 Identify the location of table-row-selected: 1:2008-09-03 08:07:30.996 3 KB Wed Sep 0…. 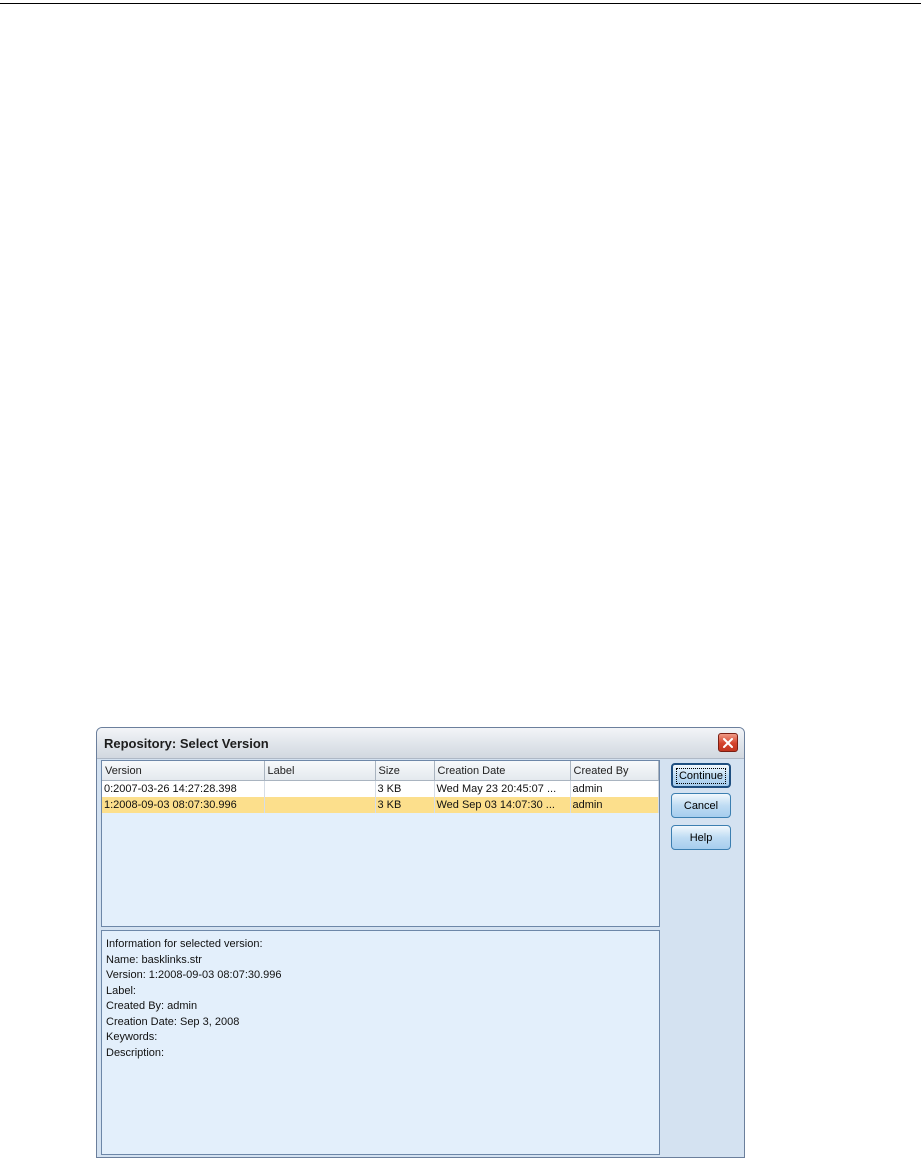
(380, 805).